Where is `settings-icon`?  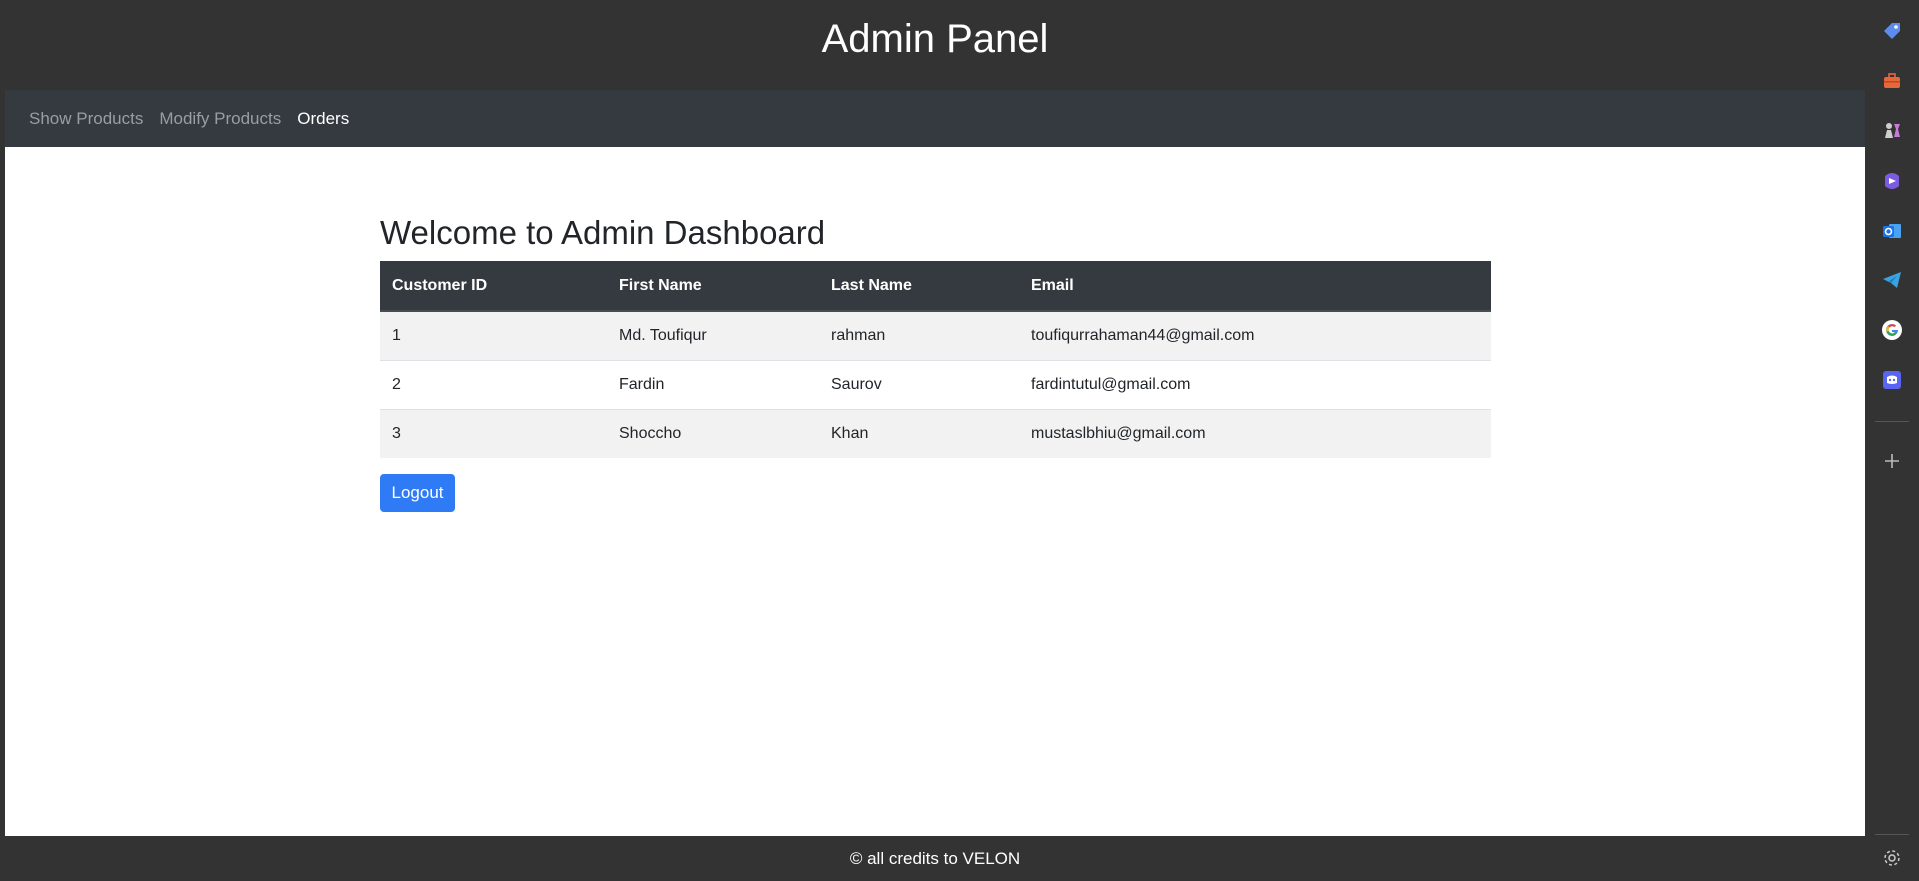
settings-icon is located at coordinates (1892, 858).